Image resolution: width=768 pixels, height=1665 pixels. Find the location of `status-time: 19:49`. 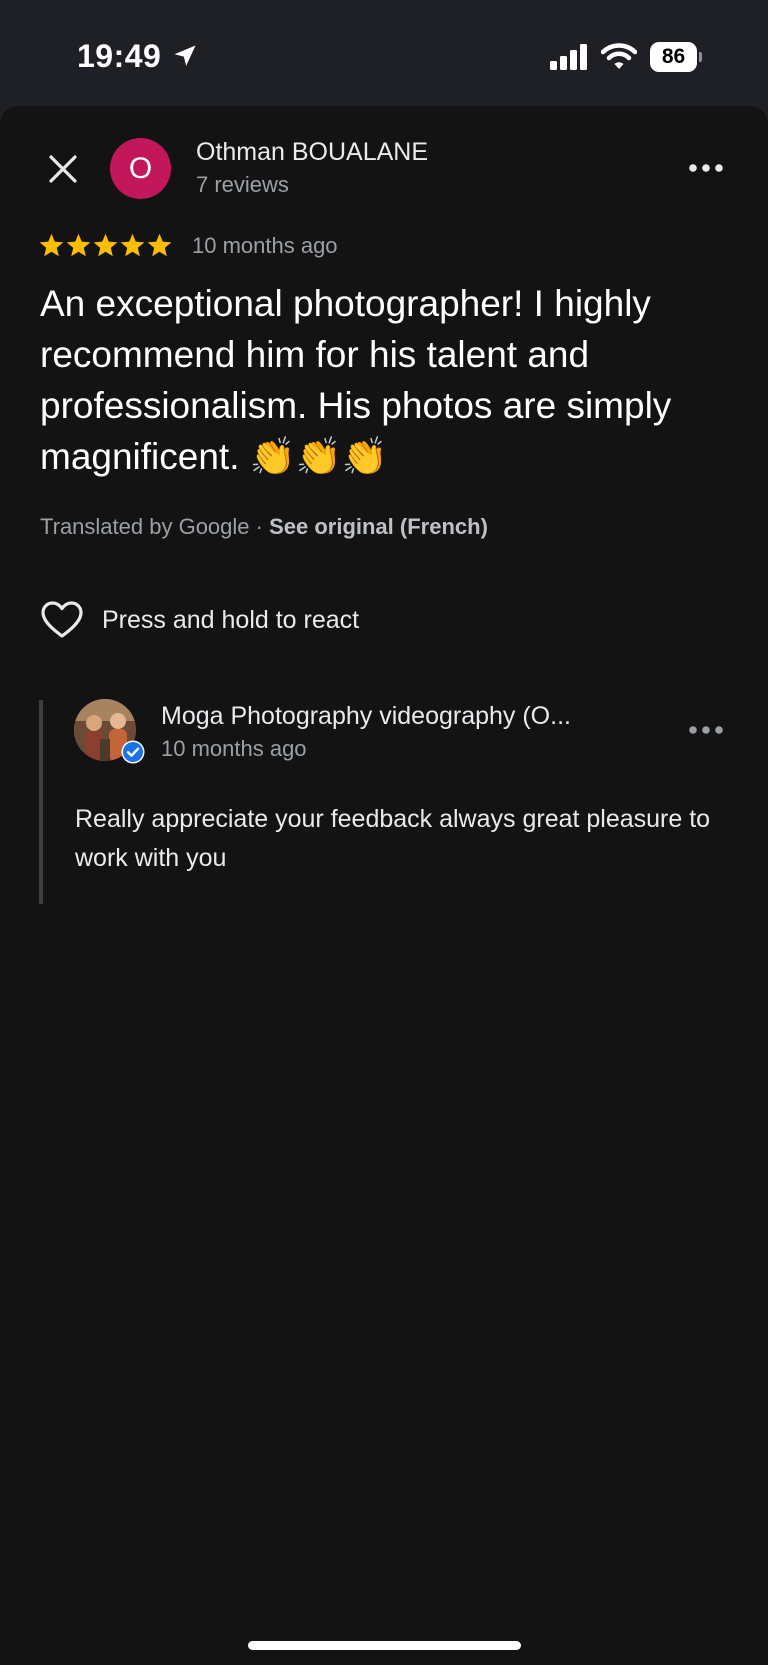

status-time: 19:49 is located at coordinates (119, 56).